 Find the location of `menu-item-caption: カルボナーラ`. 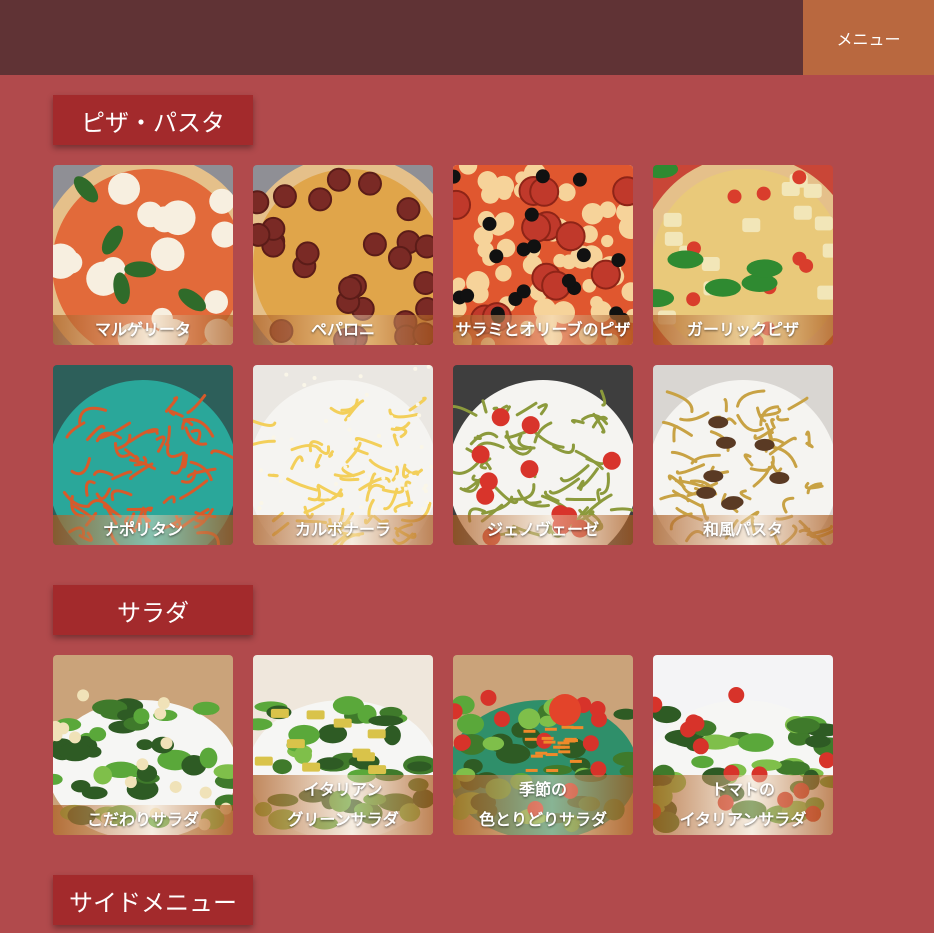

menu-item-caption: カルボナーラ is located at coordinates (343, 530).